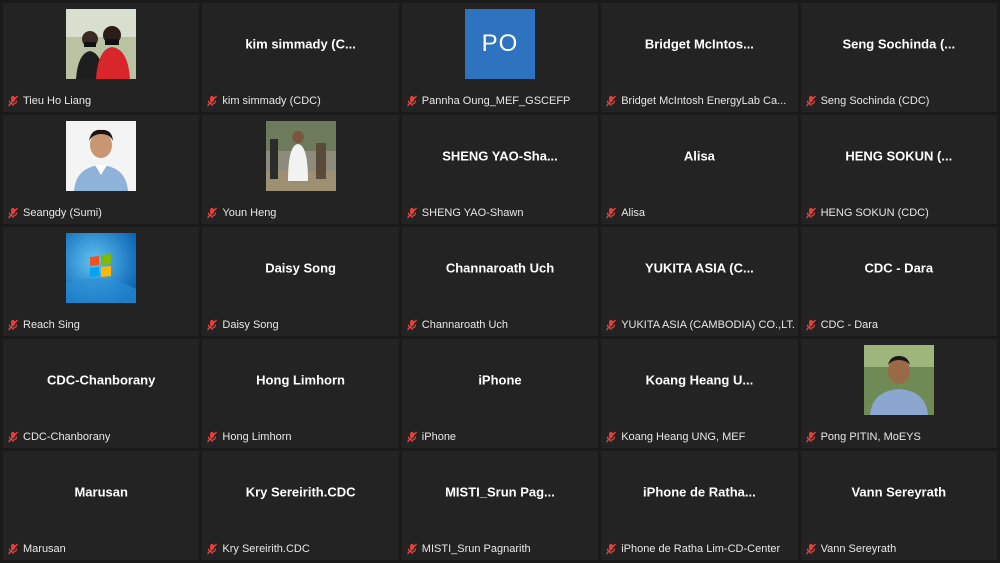 The height and width of the screenshot is (563, 1000). I want to click on participant-display-name: iPhone, so click(500, 380).